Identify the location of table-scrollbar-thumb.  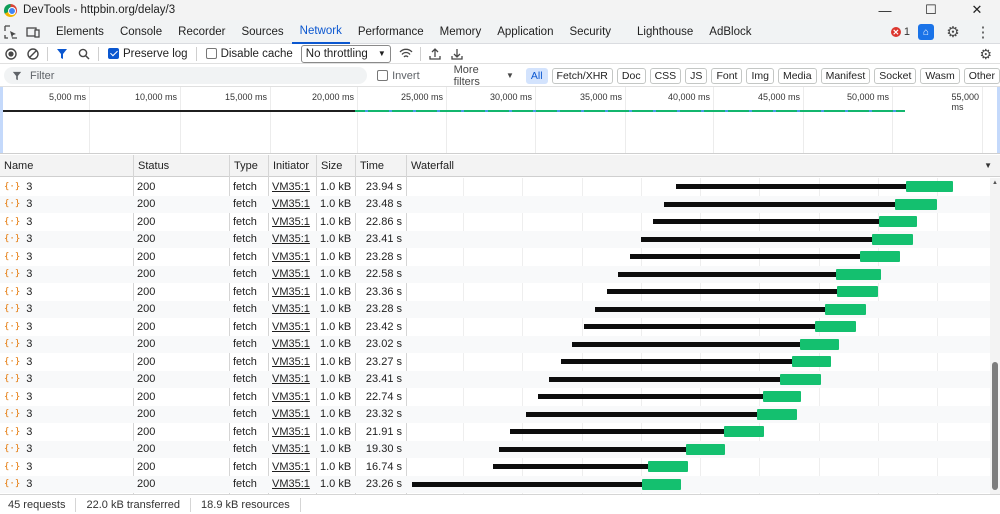
(995, 426).